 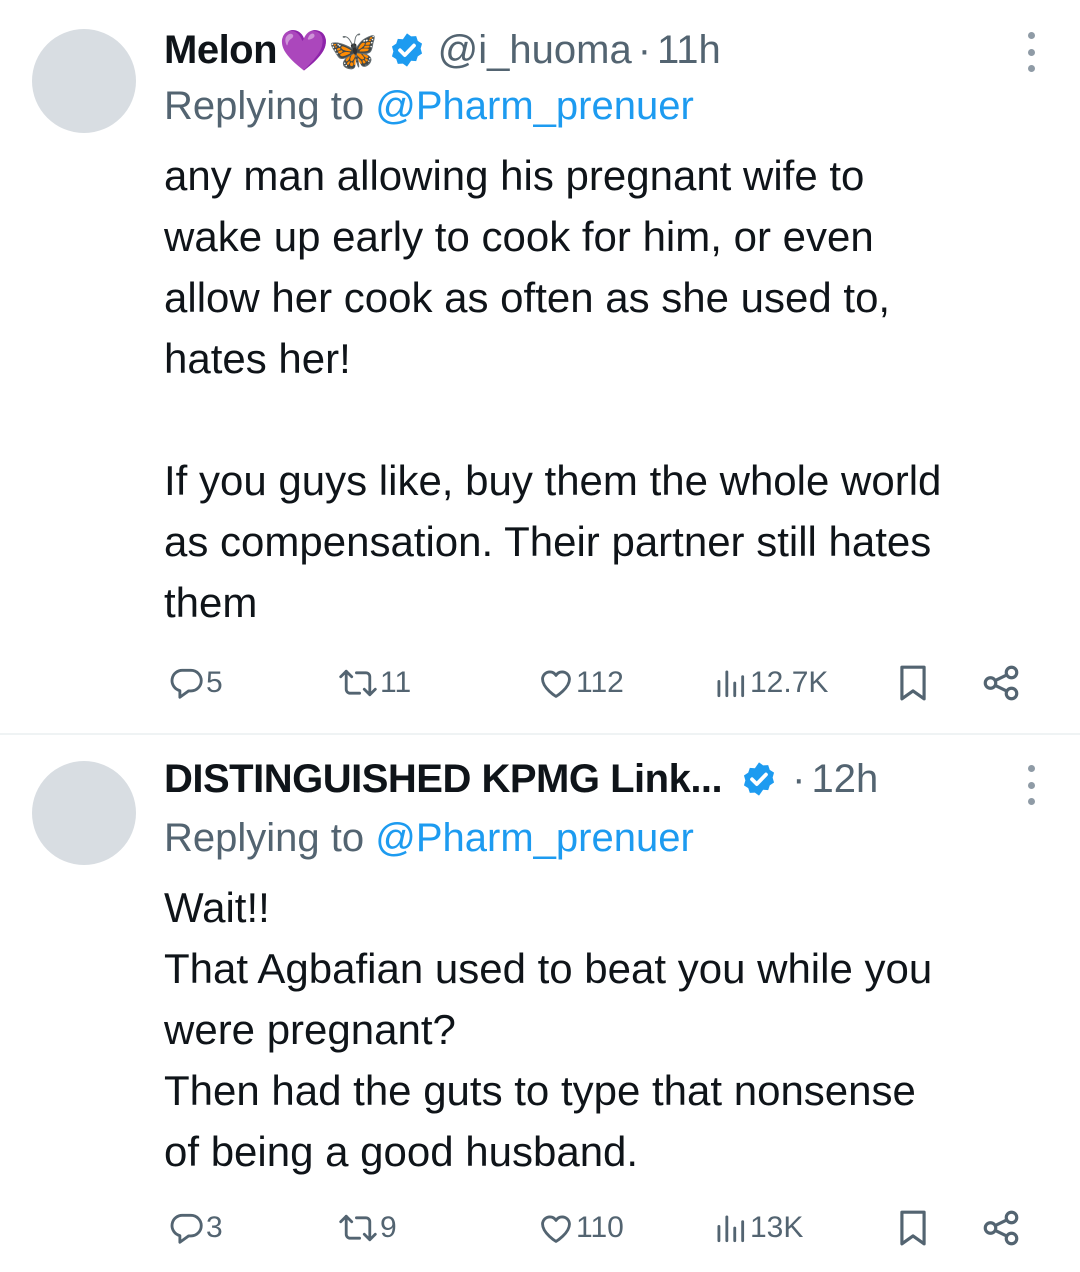 I want to click on reply-button: 5, so click(x=195, y=683).